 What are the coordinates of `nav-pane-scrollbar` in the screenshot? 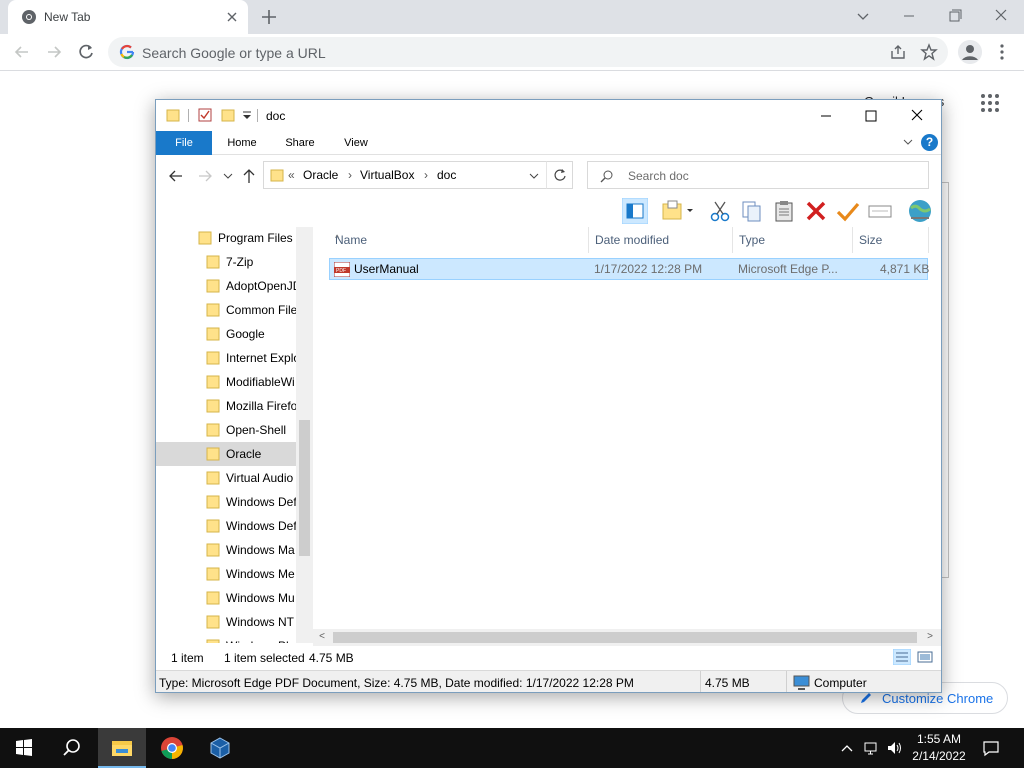 It's located at (304, 435).